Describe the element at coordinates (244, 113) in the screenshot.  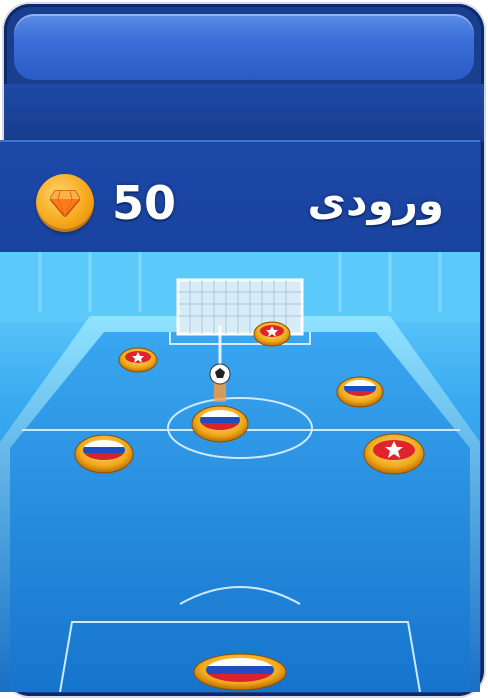
I see `top-band` at that location.